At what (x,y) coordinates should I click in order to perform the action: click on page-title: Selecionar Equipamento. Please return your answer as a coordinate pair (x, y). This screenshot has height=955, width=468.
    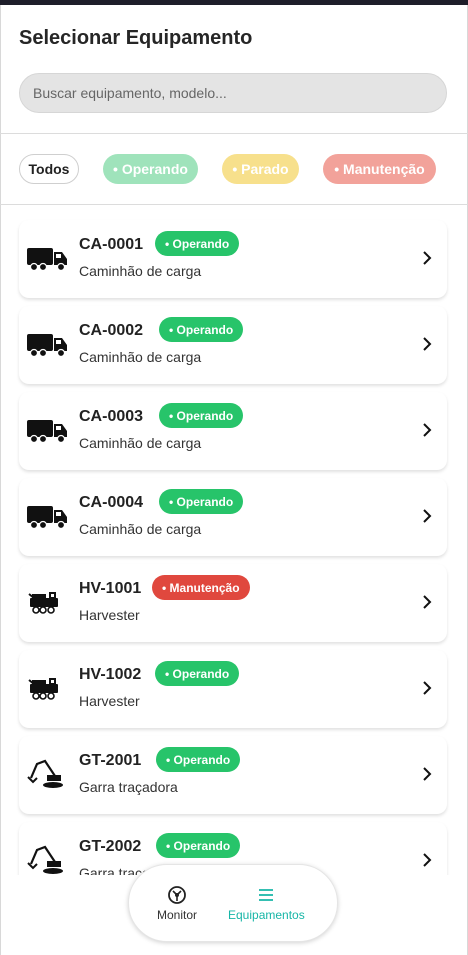
    Looking at the image, I should click on (136, 38).